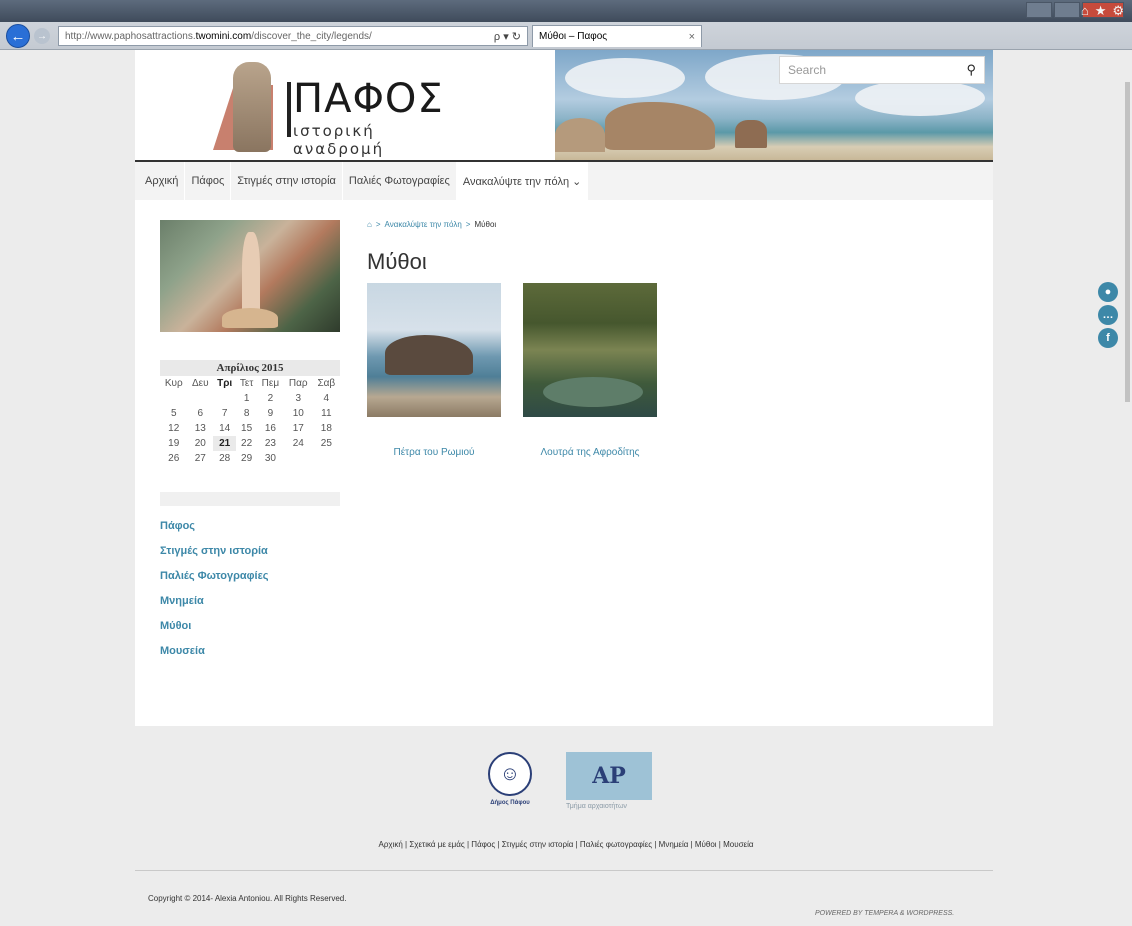 This screenshot has height=926, width=1132. What do you see at coordinates (882, 70) in the screenshot?
I see `search-box: Search ⚲` at bounding box center [882, 70].